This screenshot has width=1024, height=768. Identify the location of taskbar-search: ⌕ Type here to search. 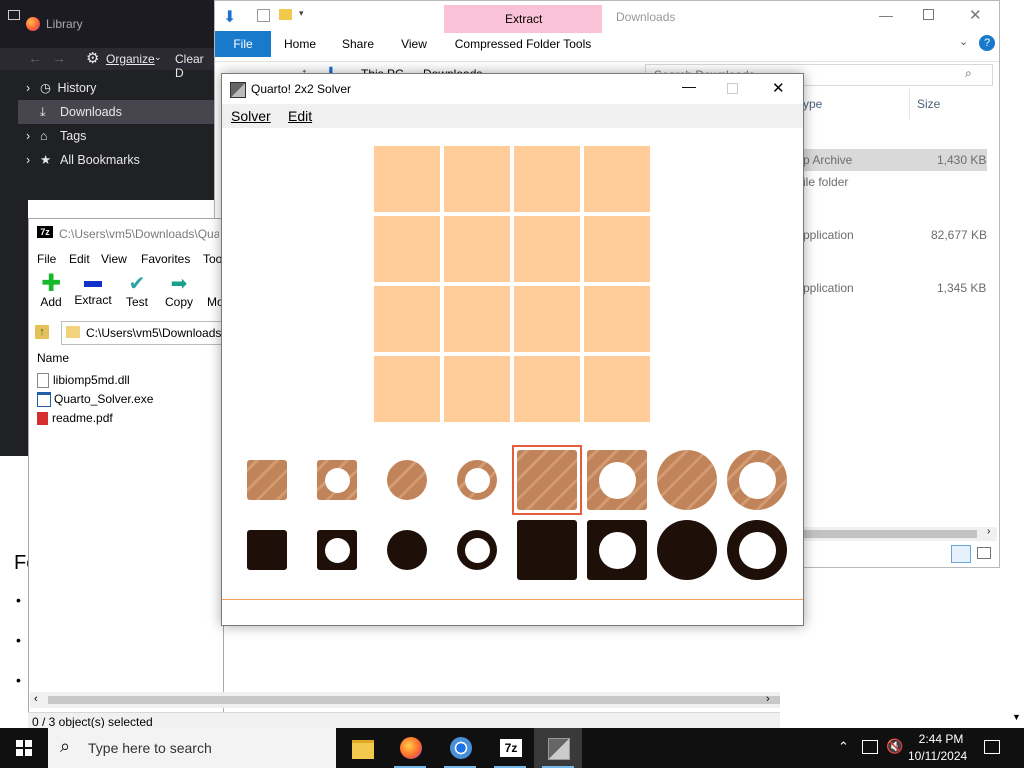
(192, 748).